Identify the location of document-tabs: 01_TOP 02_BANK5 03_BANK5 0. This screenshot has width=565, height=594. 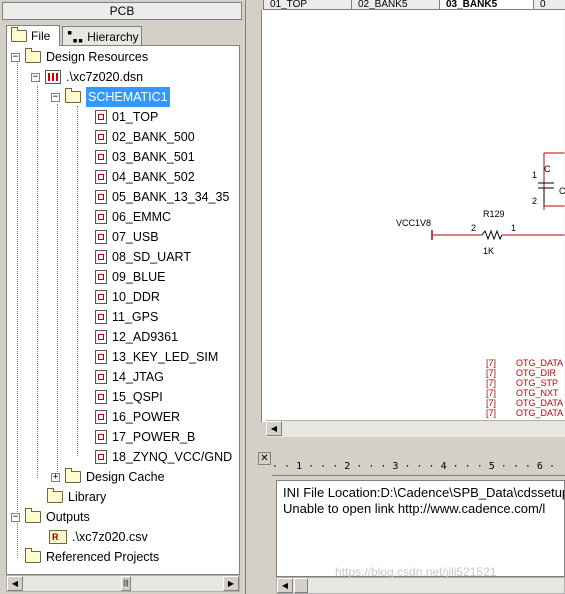
(406, 5).